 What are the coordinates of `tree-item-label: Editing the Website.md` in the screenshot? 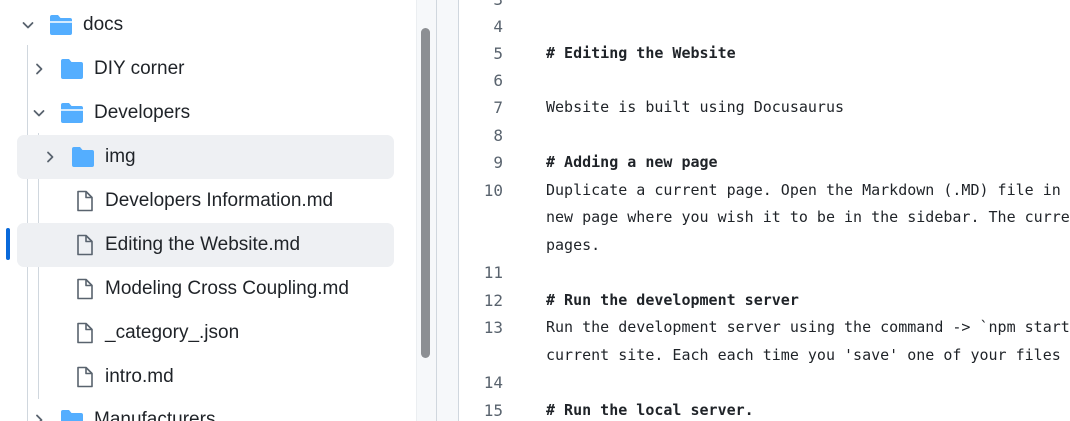 It's located at (203, 244).